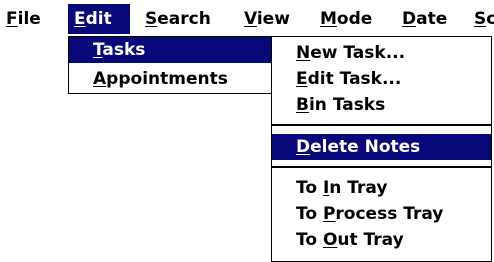  What do you see at coordinates (389, 214) in the screenshot?
I see `to-process-tray-label: rocess Tray` at bounding box center [389, 214].